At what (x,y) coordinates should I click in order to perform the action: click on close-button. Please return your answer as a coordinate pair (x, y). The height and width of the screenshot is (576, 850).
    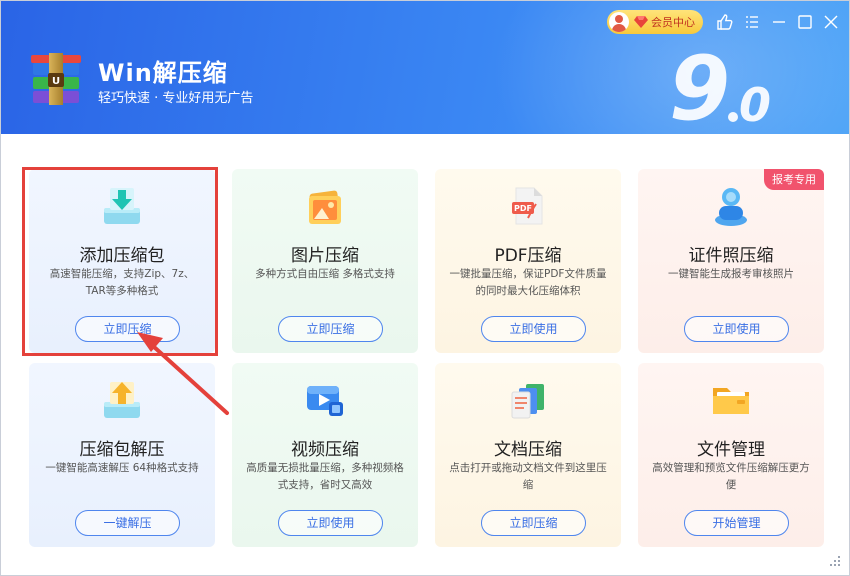
    Looking at the image, I should click on (831, 22).